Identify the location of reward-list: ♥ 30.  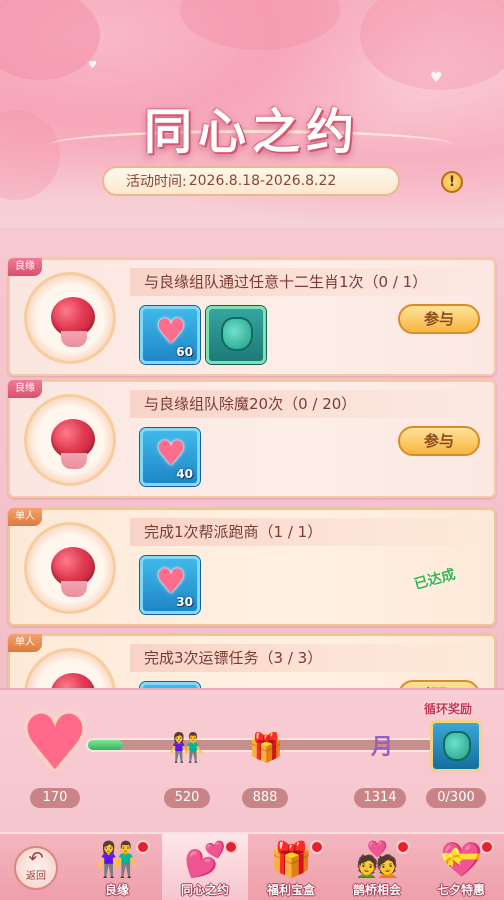
(170, 585).